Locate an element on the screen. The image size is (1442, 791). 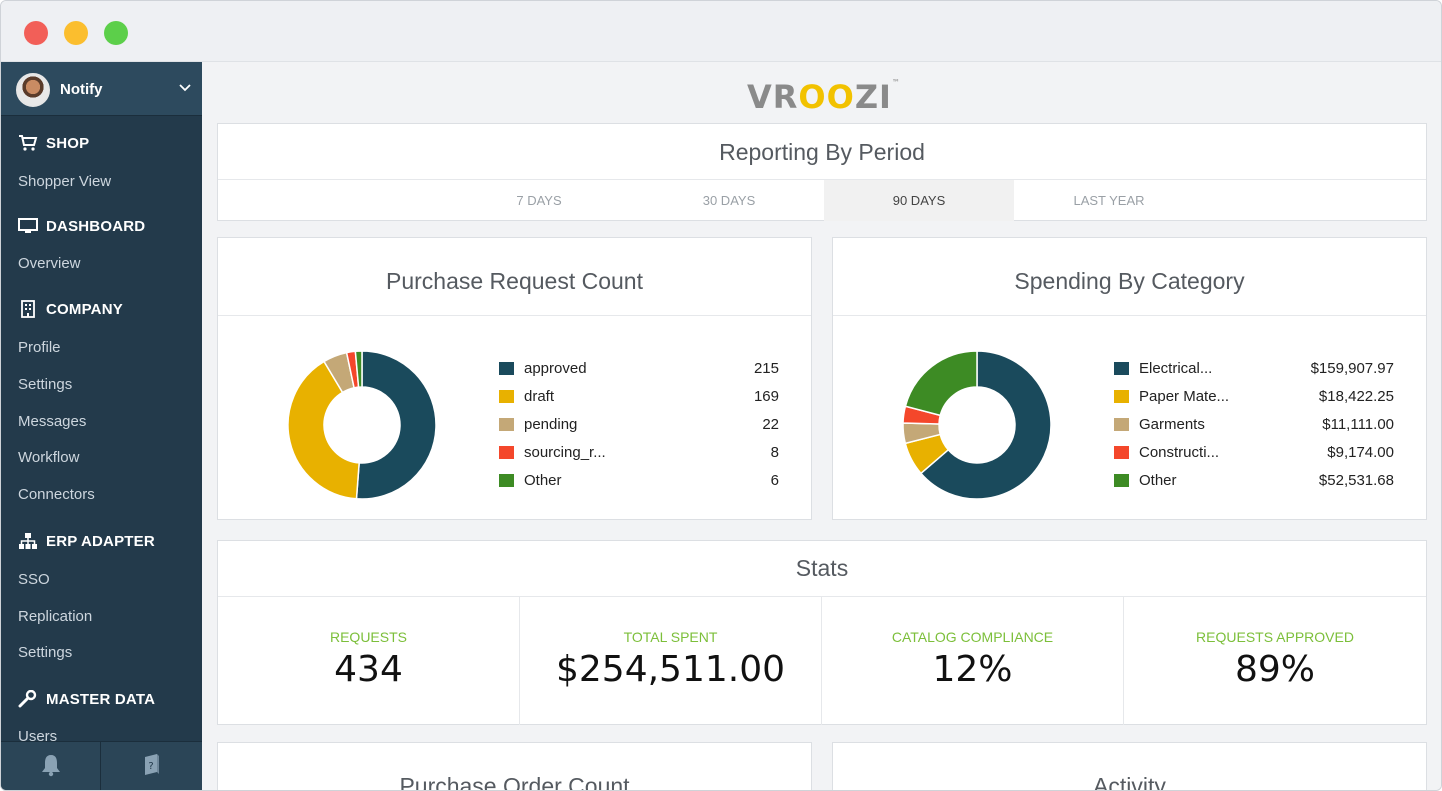
building-icon is located at coordinates (28, 309).